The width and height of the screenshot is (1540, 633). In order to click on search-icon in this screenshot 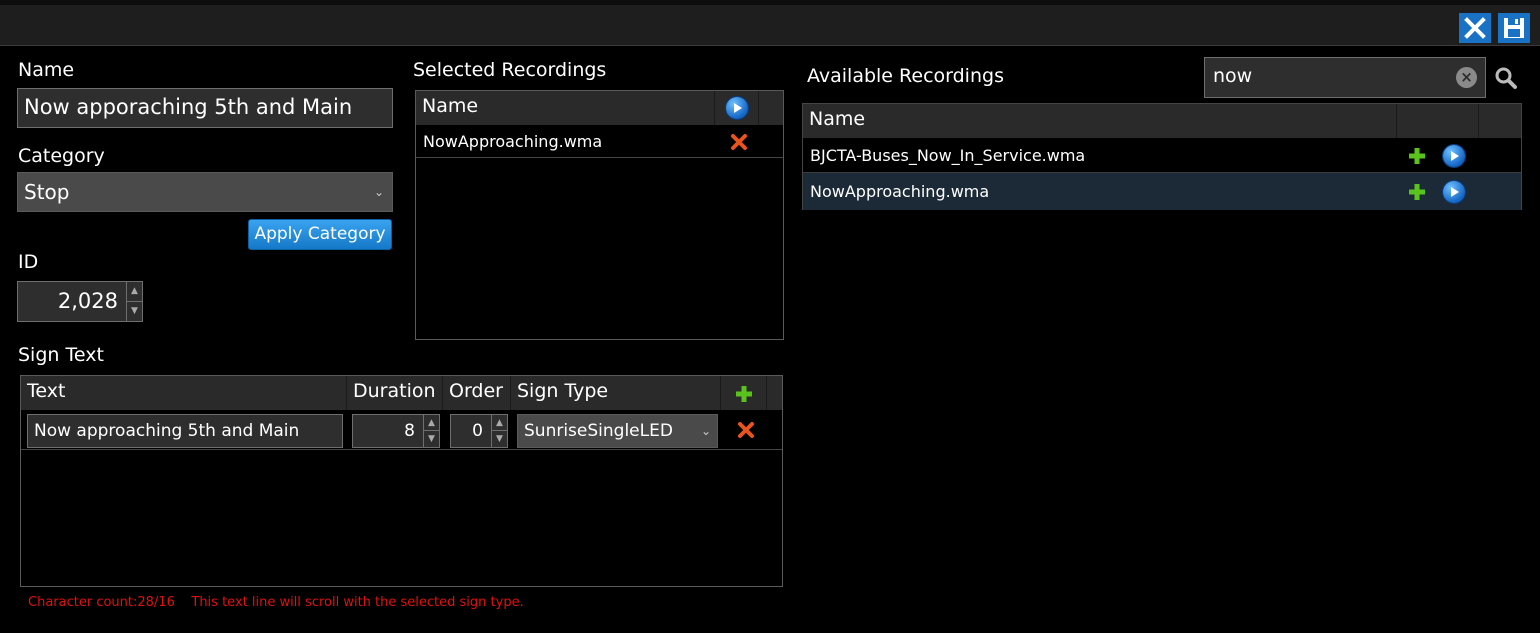, I will do `click(1506, 80)`.